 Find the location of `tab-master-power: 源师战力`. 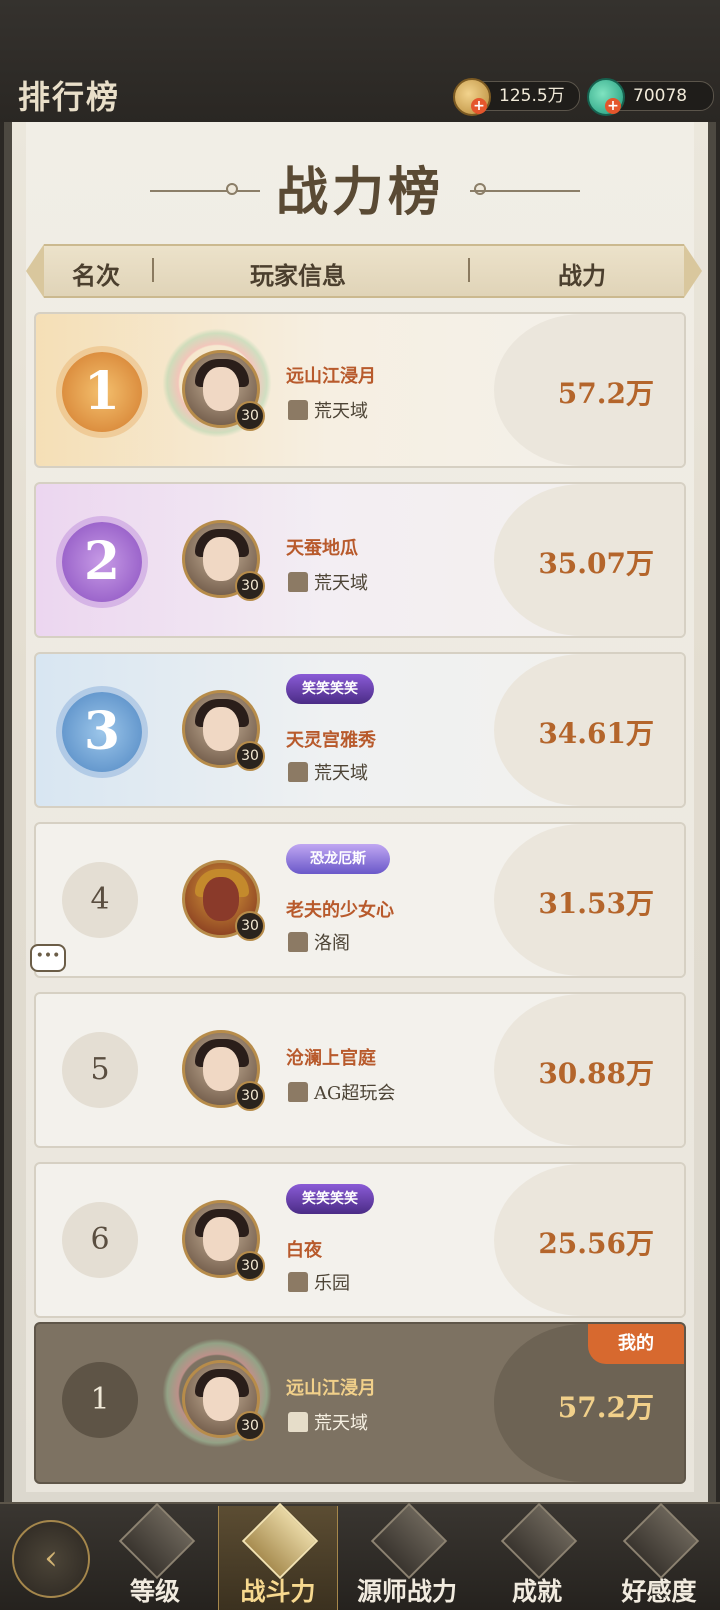

tab-master-power: 源师战力 is located at coordinates (407, 1556).